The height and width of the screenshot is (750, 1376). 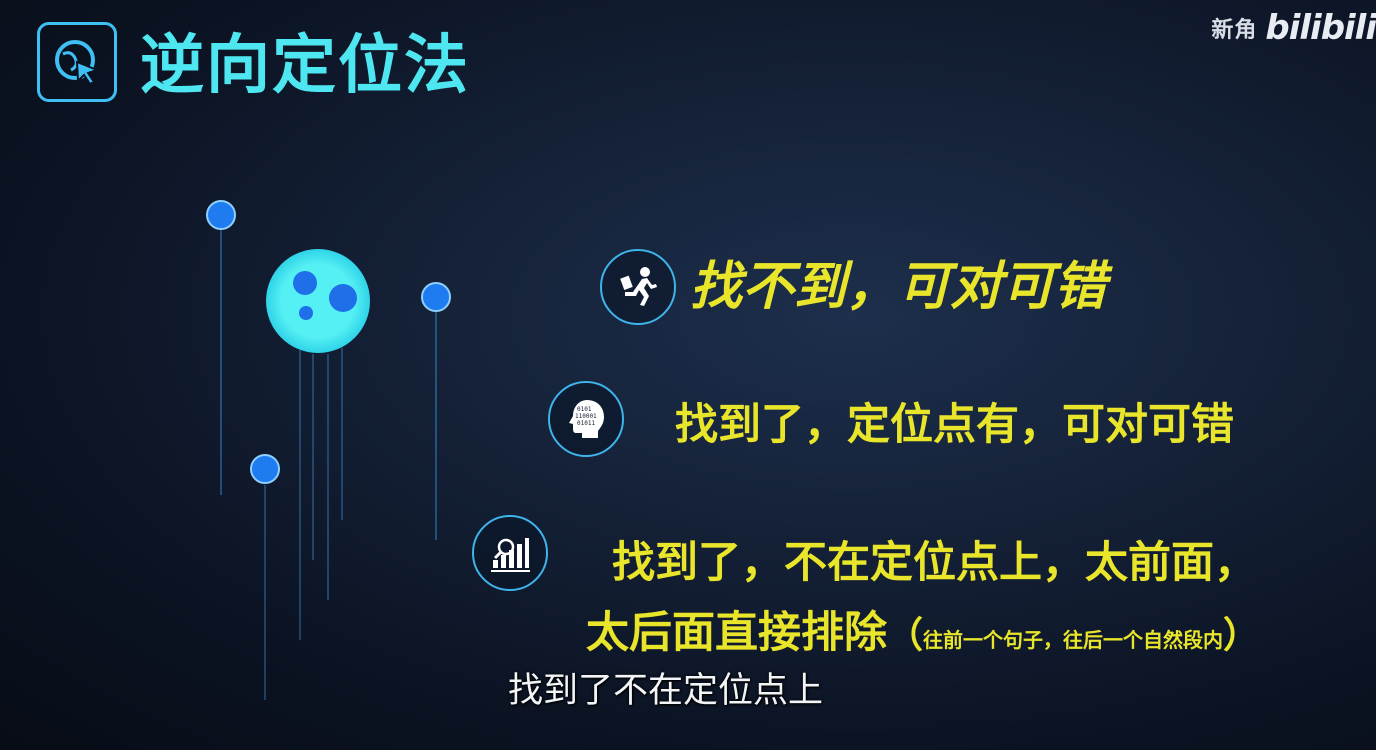 I want to click on decorative-nodes, so click(x=328, y=450).